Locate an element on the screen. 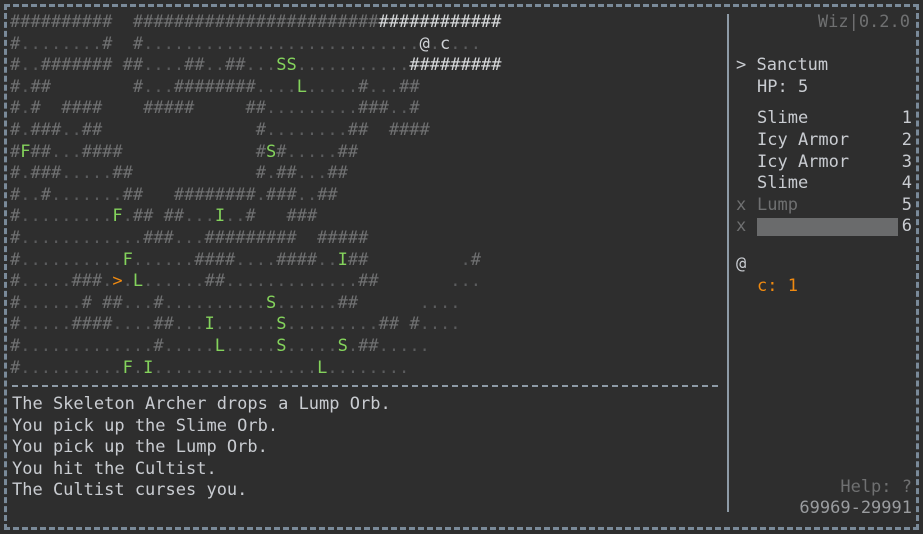 This screenshot has width=923, height=534. map-glyph-run: @ is located at coordinates (424, 43).